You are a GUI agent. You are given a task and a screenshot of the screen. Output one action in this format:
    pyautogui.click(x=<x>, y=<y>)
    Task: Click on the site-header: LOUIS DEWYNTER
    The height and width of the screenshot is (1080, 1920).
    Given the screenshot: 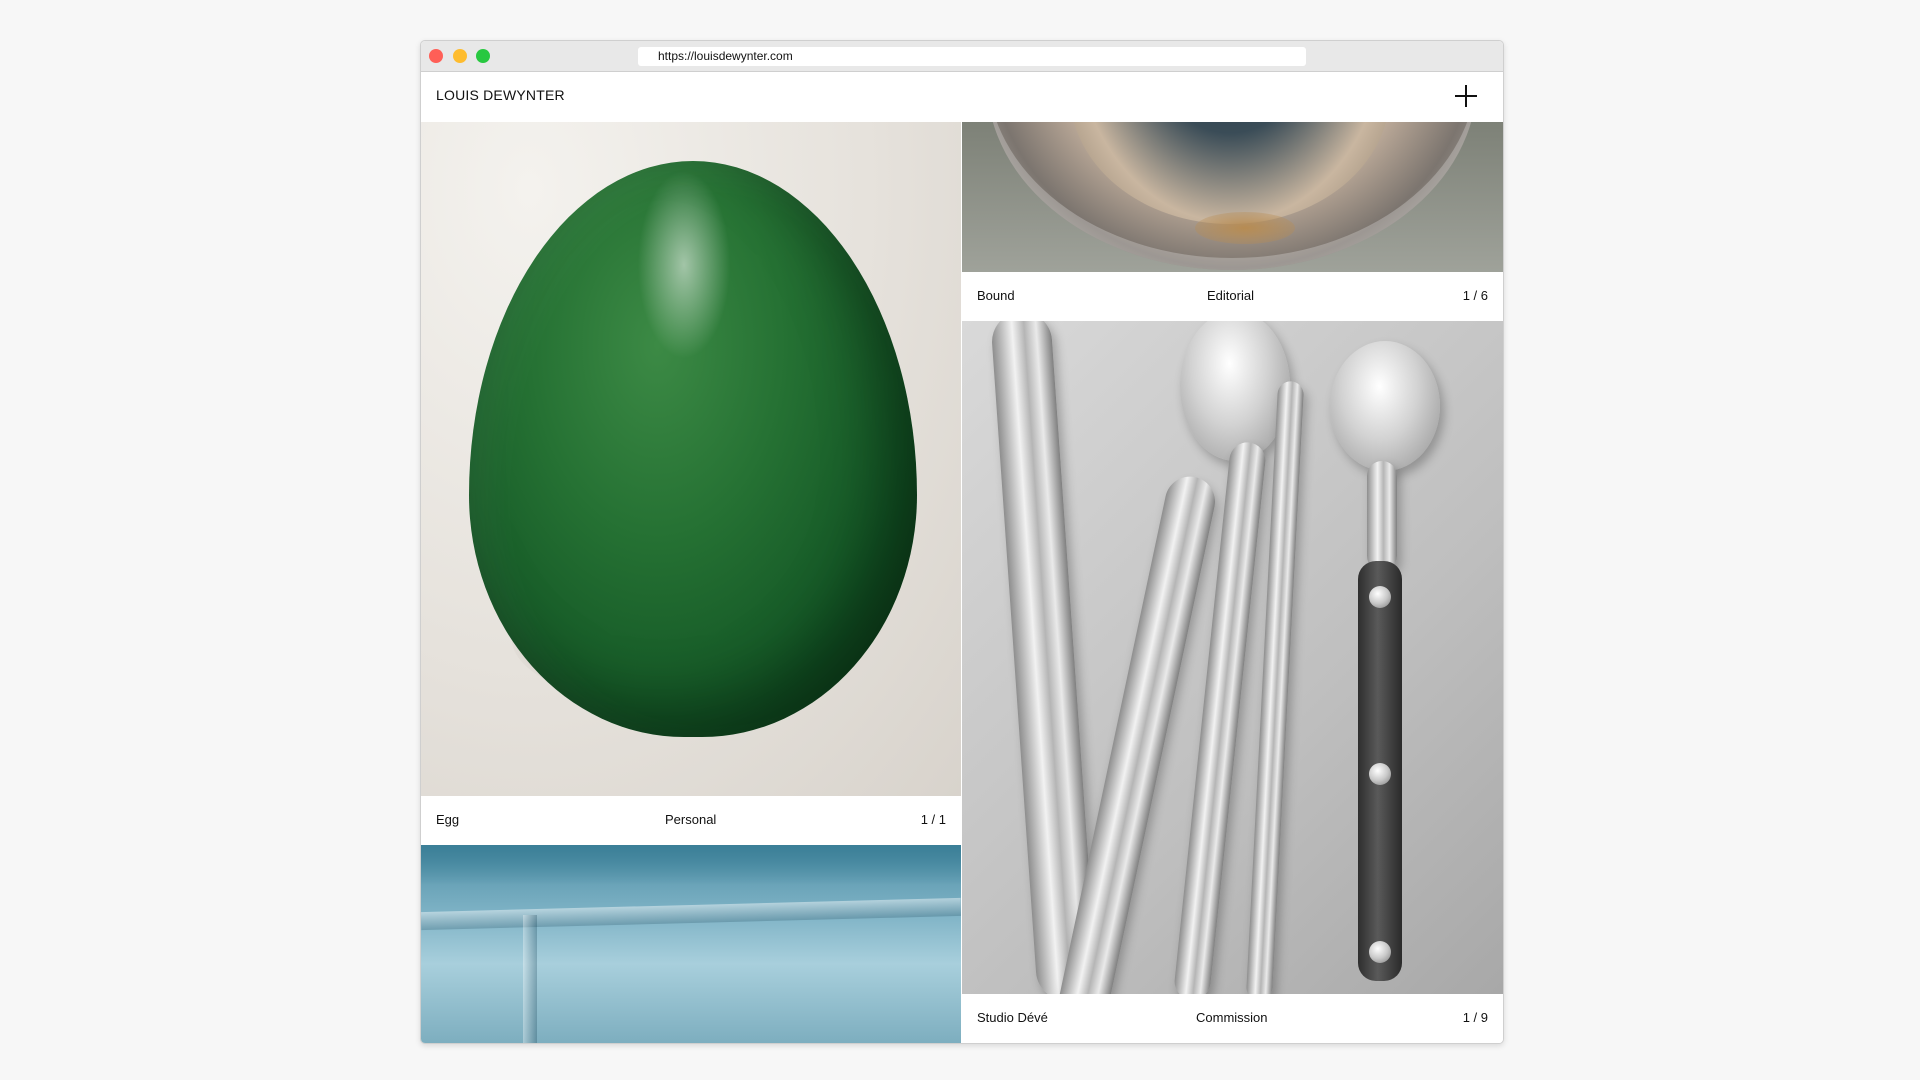 What is the action you would take?
    pyautogui.click(x=962, y=97)
    